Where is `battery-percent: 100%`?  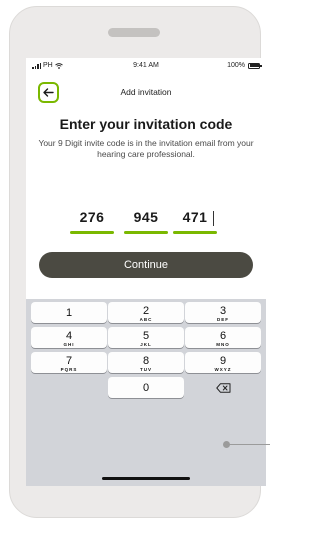
battery-percent: 100% is located at coordinates (236, 65).